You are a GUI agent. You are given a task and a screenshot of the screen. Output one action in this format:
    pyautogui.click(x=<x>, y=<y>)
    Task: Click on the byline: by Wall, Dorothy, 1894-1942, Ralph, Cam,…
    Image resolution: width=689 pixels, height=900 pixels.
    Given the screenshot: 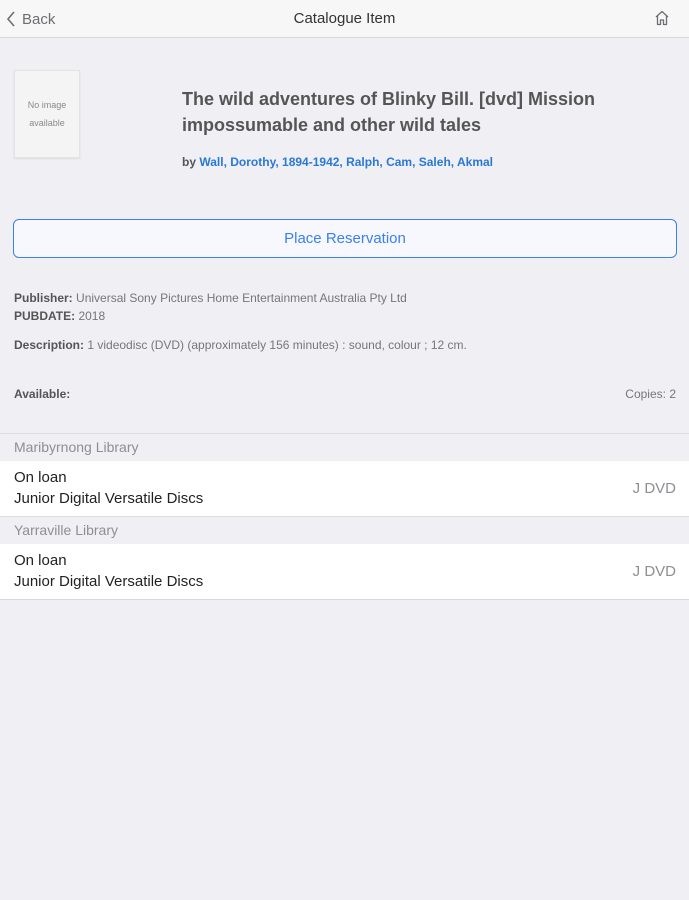 What is the action you would take?
    pyautogui.click(x=337, y=162)
    